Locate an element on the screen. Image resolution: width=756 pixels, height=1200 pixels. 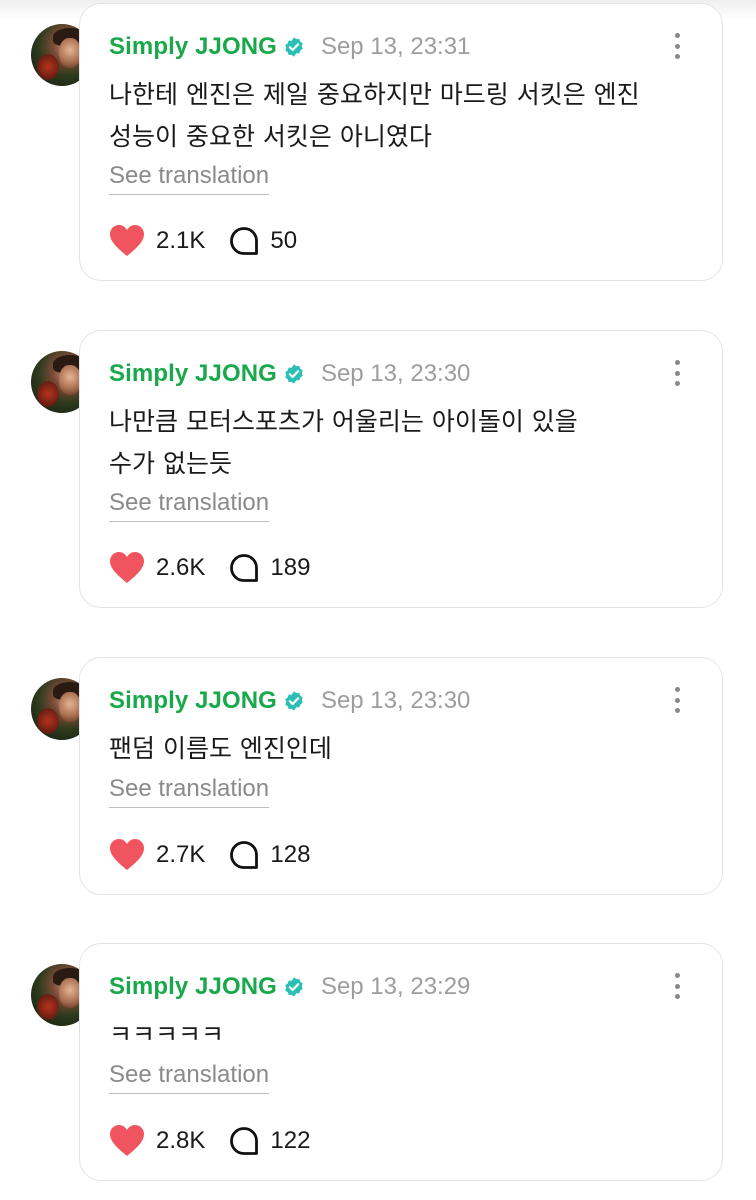
post-text-line: 나만큼 모터스포츠가 어울리는 아이돌이 있을 is located at coordinates (343, 421).